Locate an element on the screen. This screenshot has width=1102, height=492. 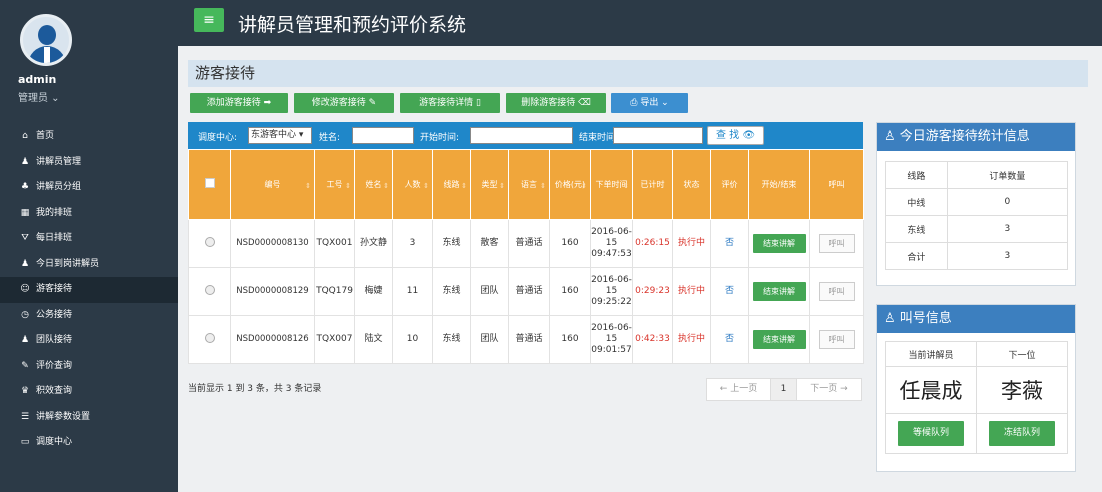
prev-page-button: ← 上一页 is located at coordinates (739, 389).